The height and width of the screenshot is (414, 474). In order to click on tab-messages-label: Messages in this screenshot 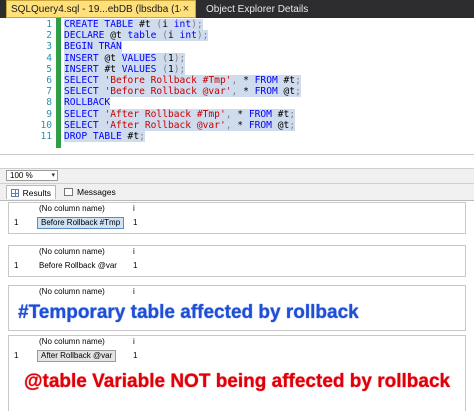, I will do `click(96, 192)`.